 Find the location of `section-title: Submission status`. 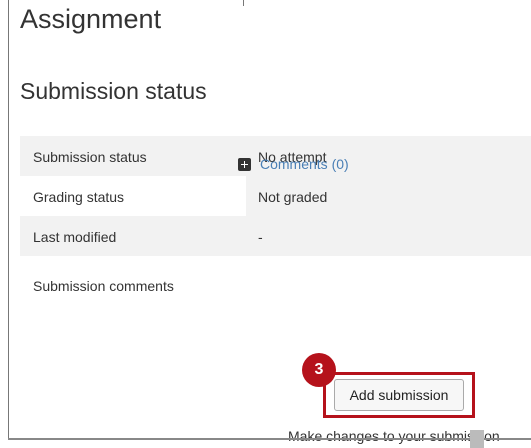

section-title: Submission status is located at coordinates (113, 91).